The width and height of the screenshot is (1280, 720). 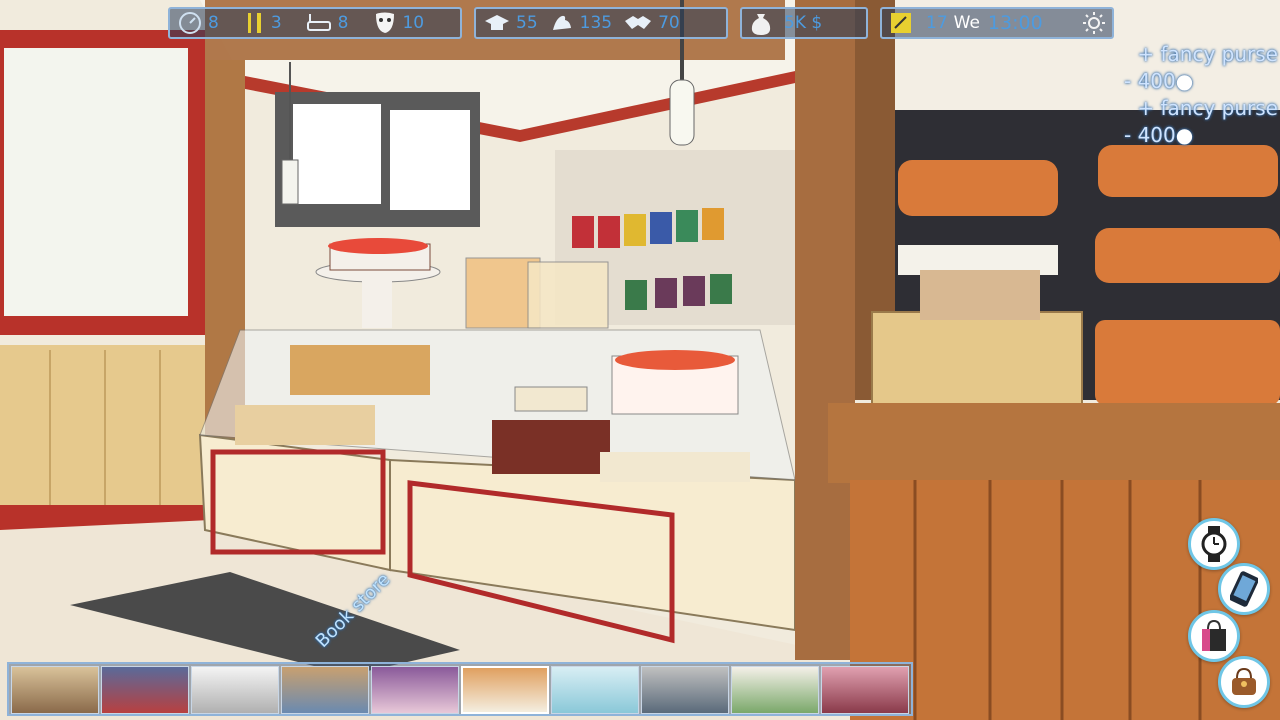 I want to click on bathtub-icon, so click(x=318, y=22).